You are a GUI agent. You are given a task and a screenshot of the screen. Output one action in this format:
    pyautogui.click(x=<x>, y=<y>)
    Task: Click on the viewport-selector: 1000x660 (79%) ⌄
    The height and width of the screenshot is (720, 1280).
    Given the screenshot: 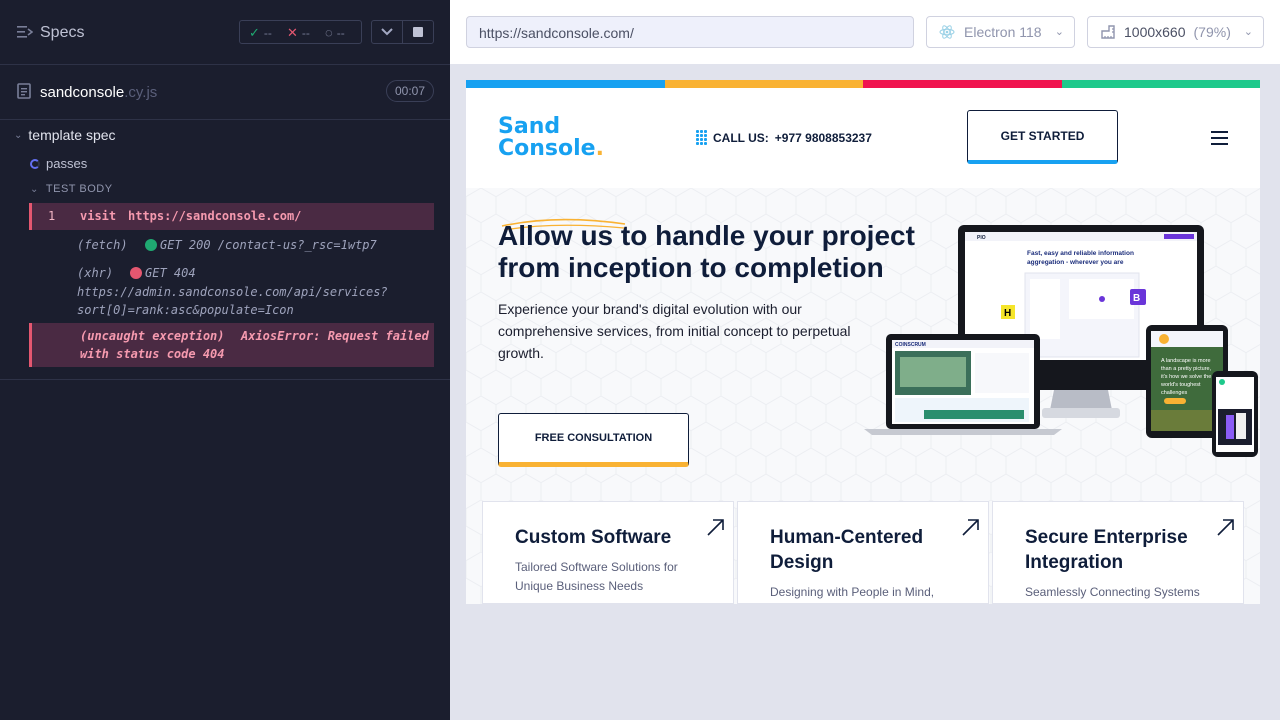 What is the action you would take?
    pyautogui.click(x=1175, y=32)
    